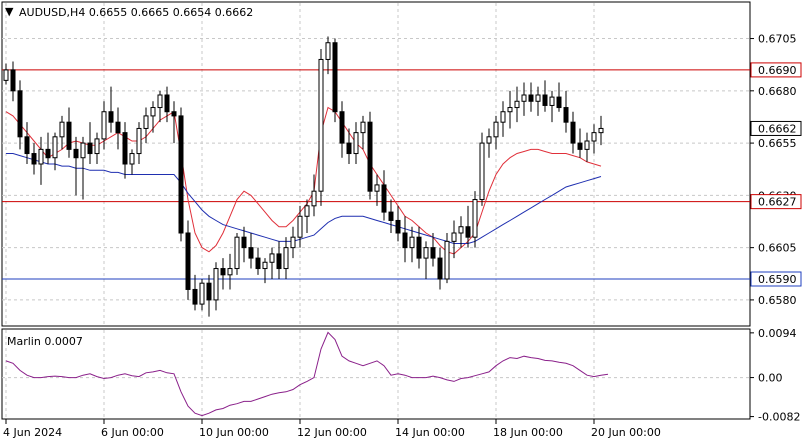 The image size is (809, 447). Describe the element at coordinates (777, 70) in the screenshot. I see `level-label: 0.6690` at that location.